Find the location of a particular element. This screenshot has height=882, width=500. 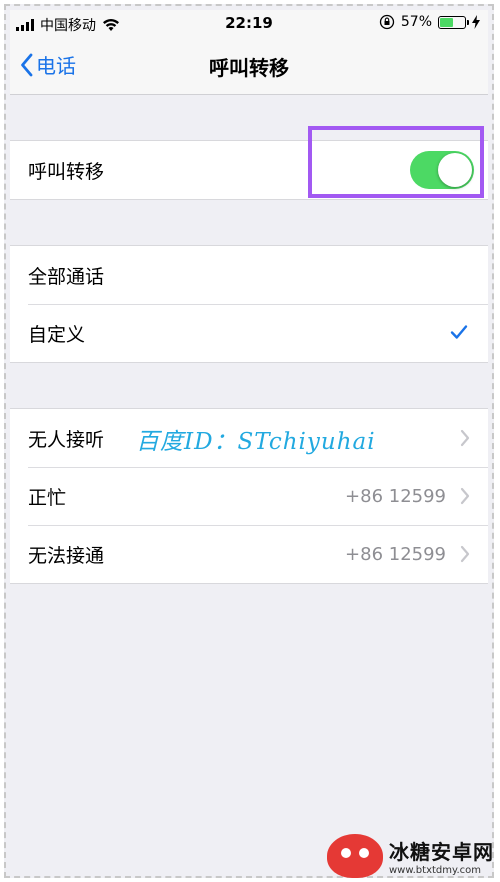

scope-item-all-calls: 全部通话 is located at coordinates (249, 275).